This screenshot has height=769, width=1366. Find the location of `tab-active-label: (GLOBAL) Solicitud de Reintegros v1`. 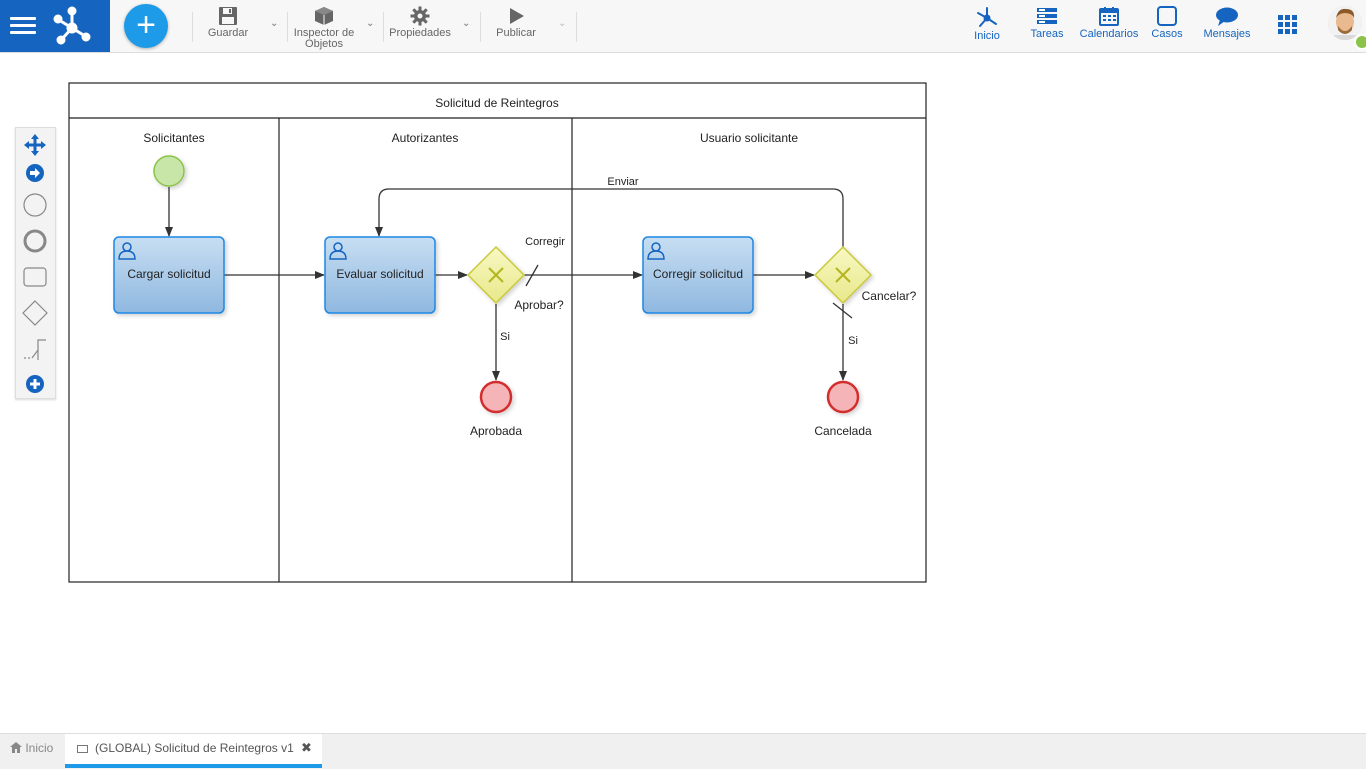

tab-active-label: (GLOBAL) Solicitud de Reintegros v1 is located at coordinates (194, 748).